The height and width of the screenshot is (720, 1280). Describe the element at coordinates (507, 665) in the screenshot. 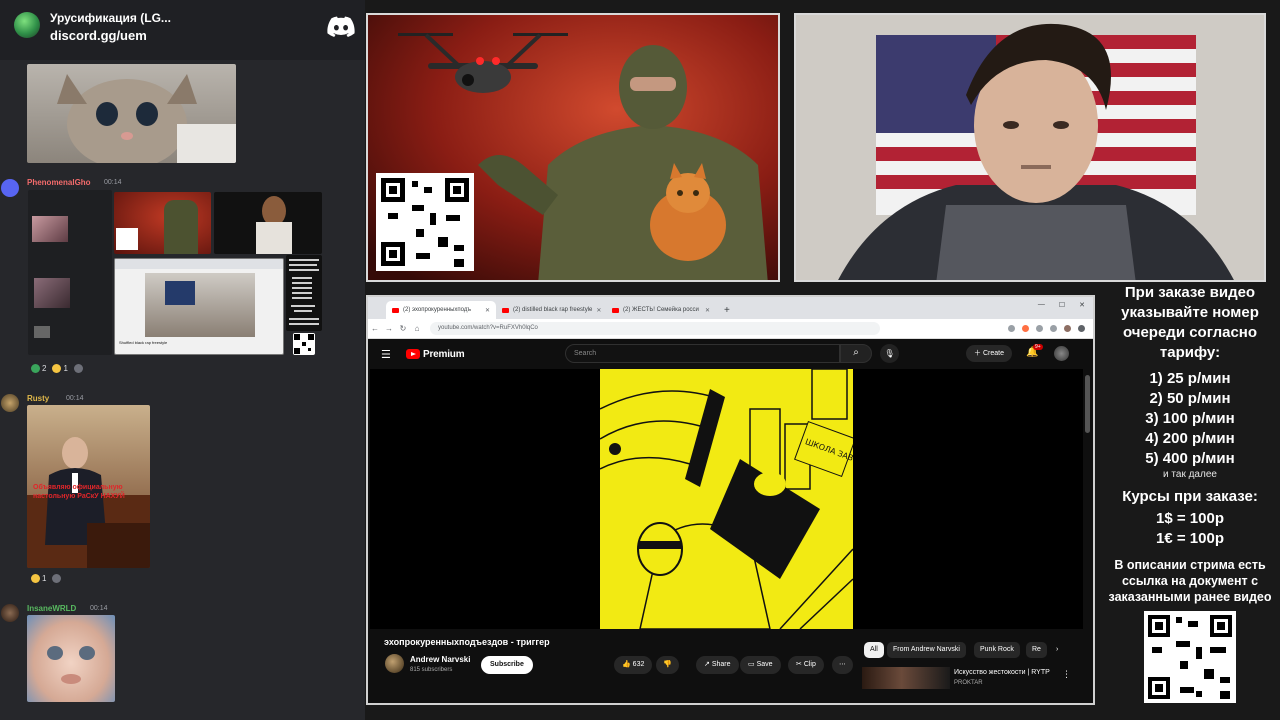

I see `subscribe-button: Subscribe` at that location.